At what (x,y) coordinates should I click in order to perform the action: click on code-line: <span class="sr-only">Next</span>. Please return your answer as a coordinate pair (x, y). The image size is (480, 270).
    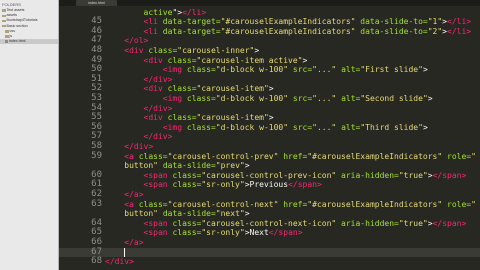
    Looking at the image, I should click on (204, 233).